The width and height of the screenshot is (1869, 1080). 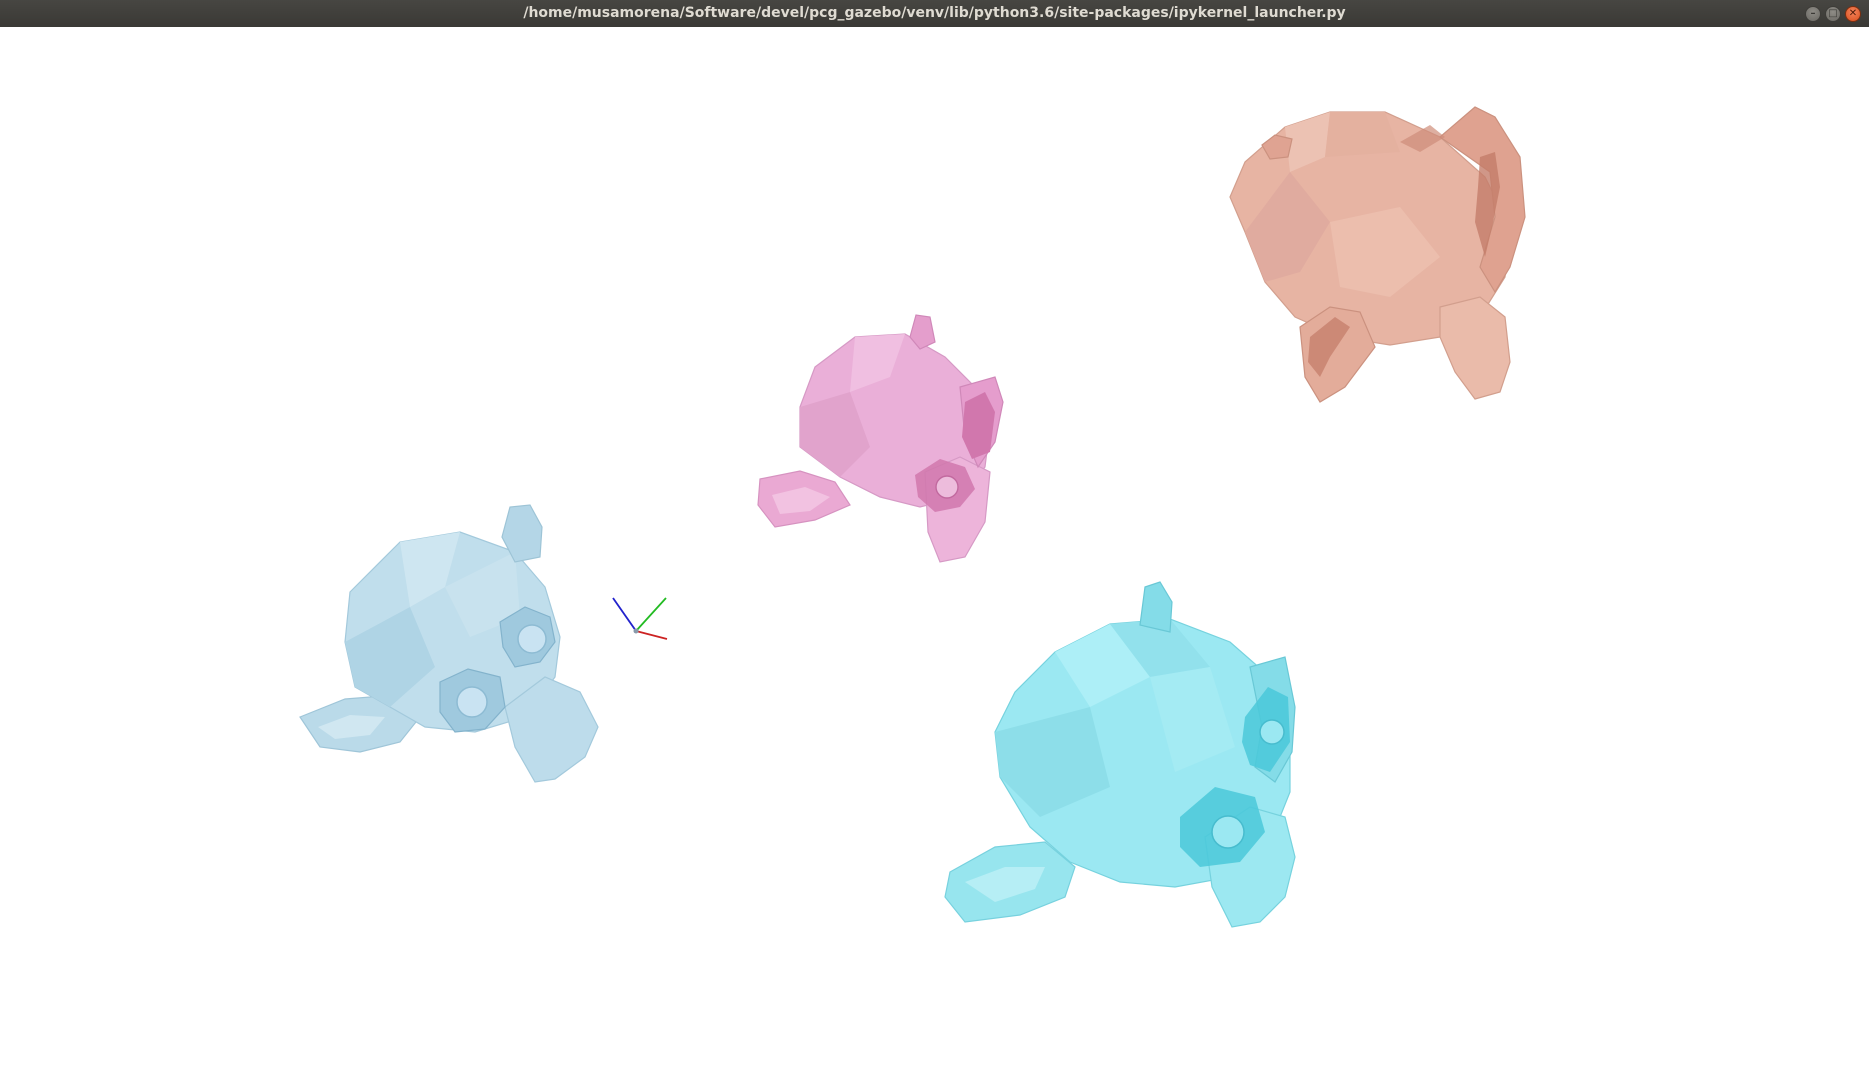 I want to click on minimize-icon: –, so click(x=1813, y=13).